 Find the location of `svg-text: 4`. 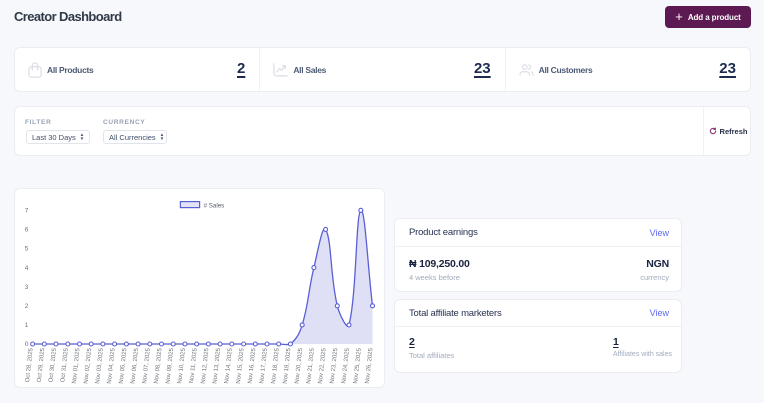

svg-text: 4 is located at coordinates (27, 268).